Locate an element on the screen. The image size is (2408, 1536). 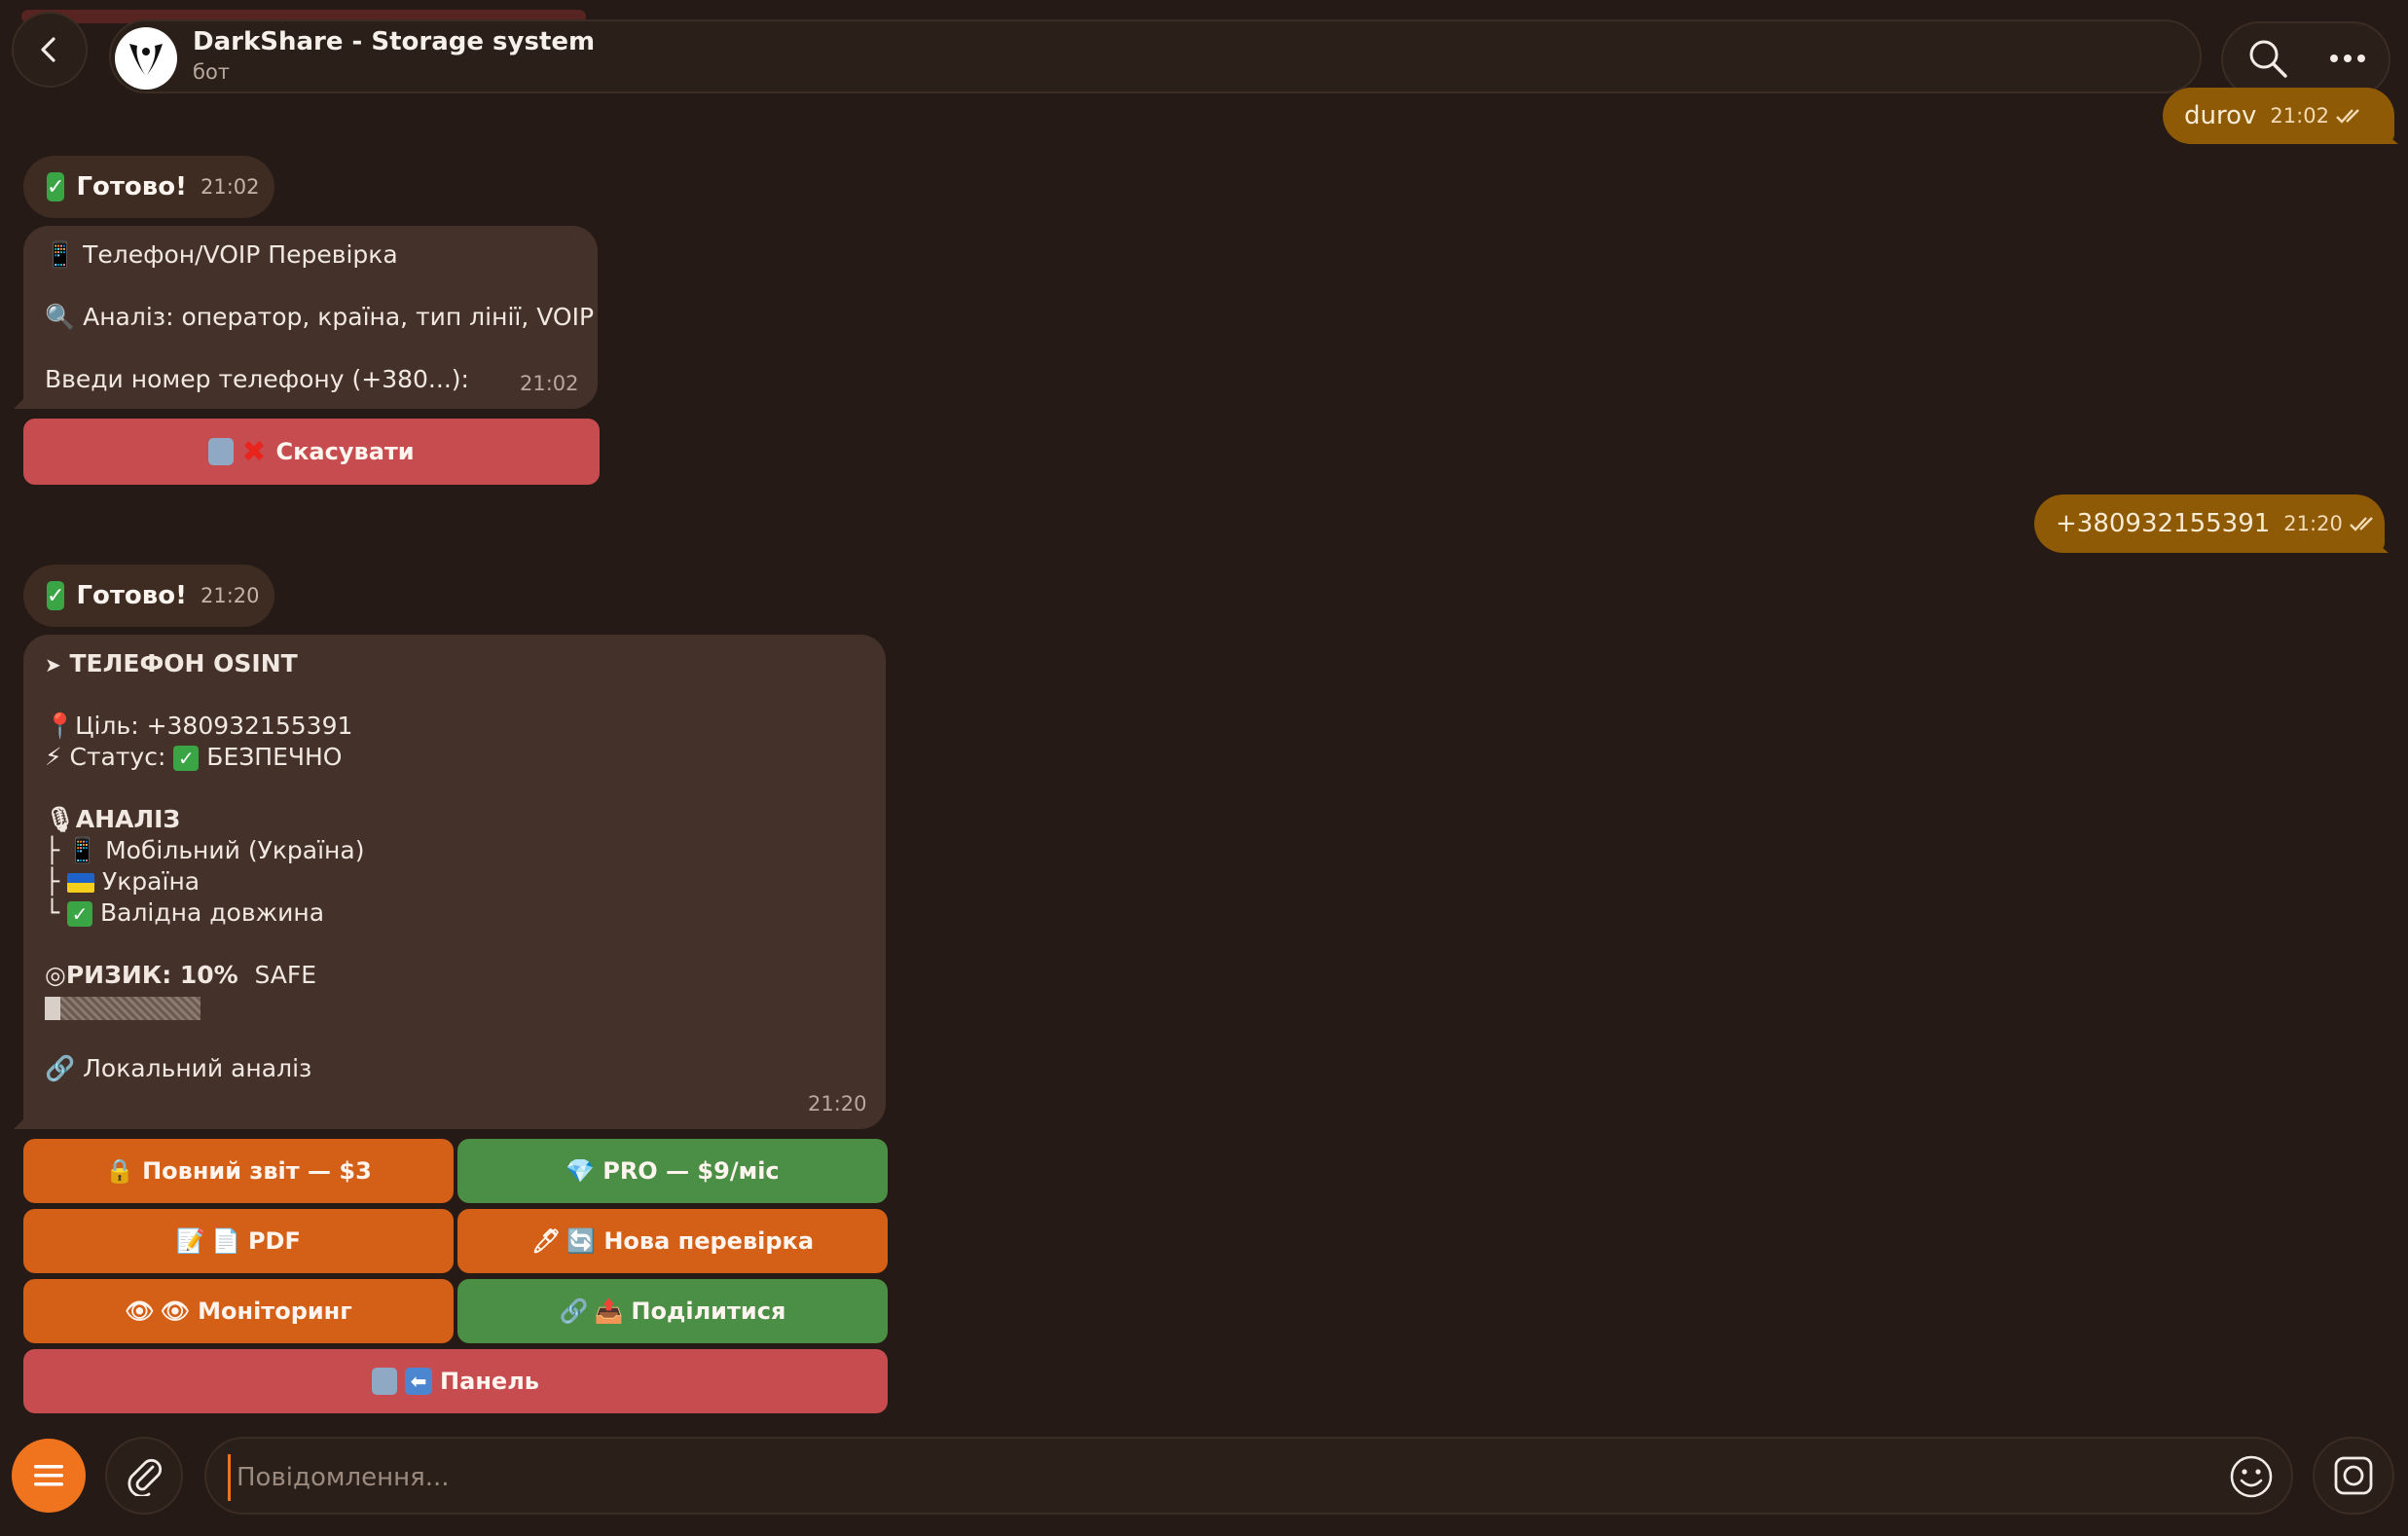
memo-icon: 📝 is located at coordinates (191, 1241).